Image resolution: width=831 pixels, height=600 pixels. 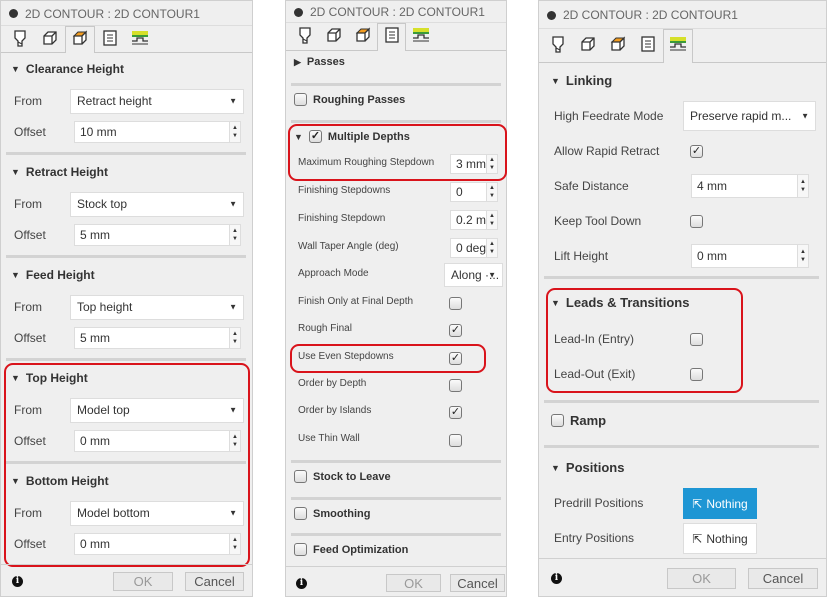 I want to click on number-input: 0 ▲ ▼, so click(x=474, y=192).